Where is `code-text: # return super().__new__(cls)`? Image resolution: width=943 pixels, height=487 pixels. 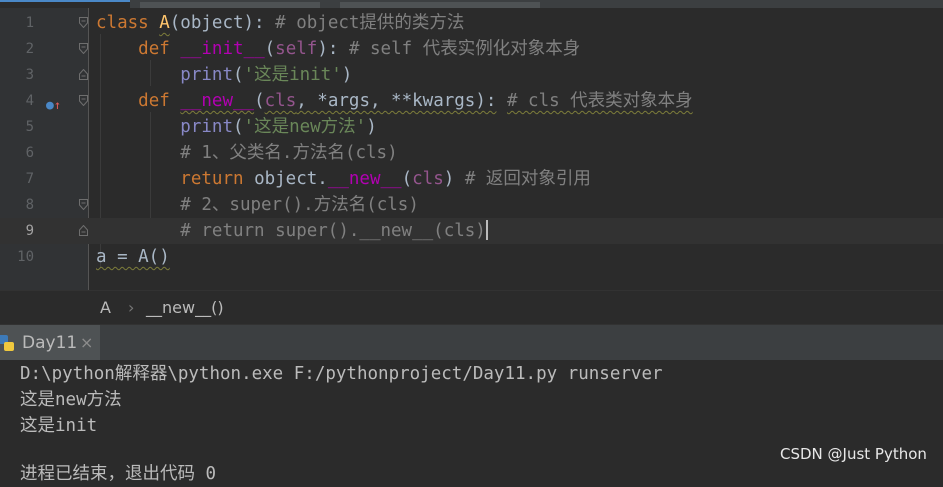 code-text: # return super().__new__(cls) is located at coordinates (292, 231).